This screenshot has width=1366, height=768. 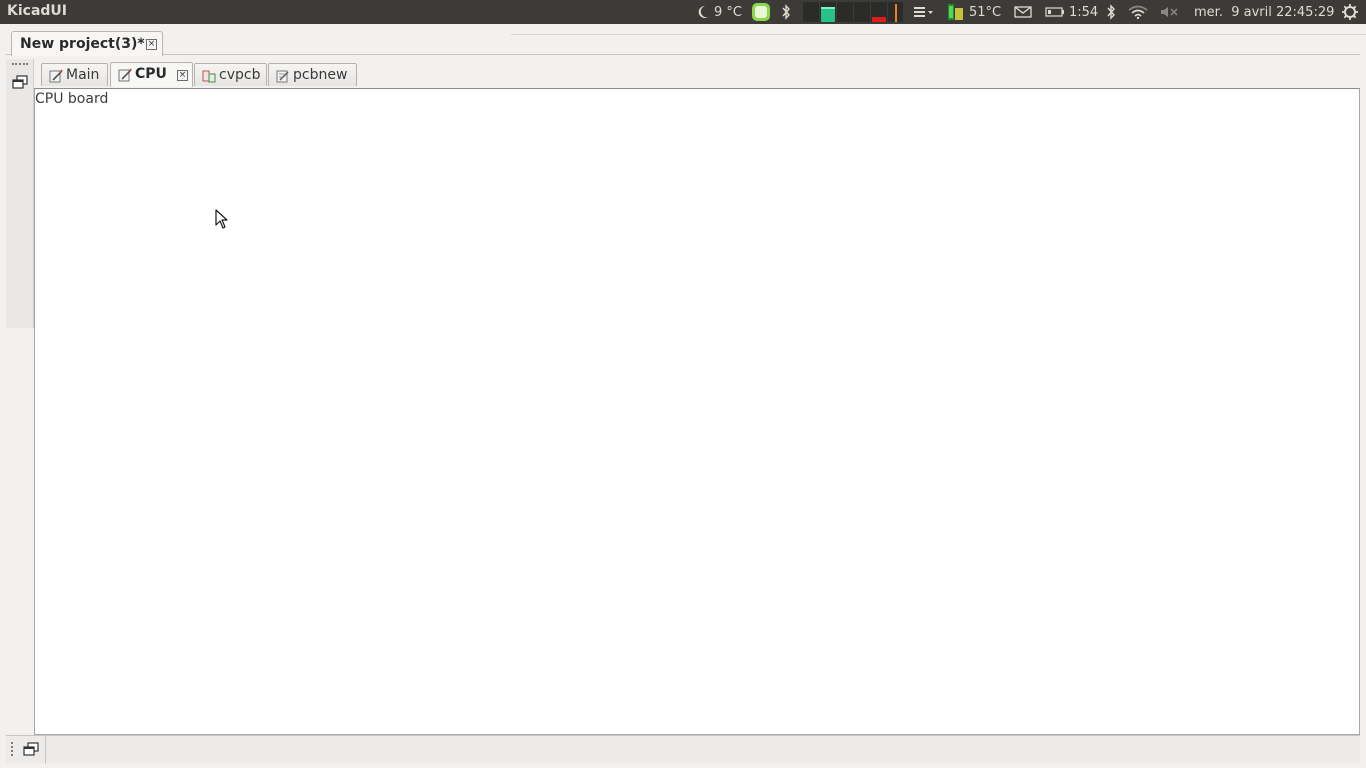 I want to click on evernote-indicator, so click(x=761, y=12).